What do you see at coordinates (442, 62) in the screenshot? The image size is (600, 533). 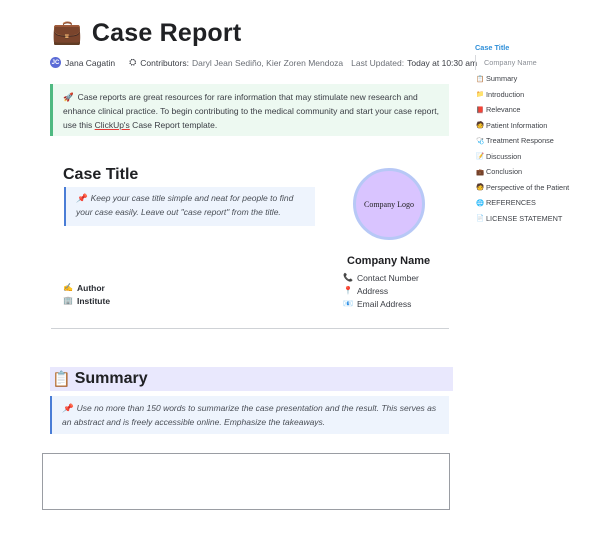 I see `last-updated-value: Today at 10:30 am` at bounding box center [442, 62].